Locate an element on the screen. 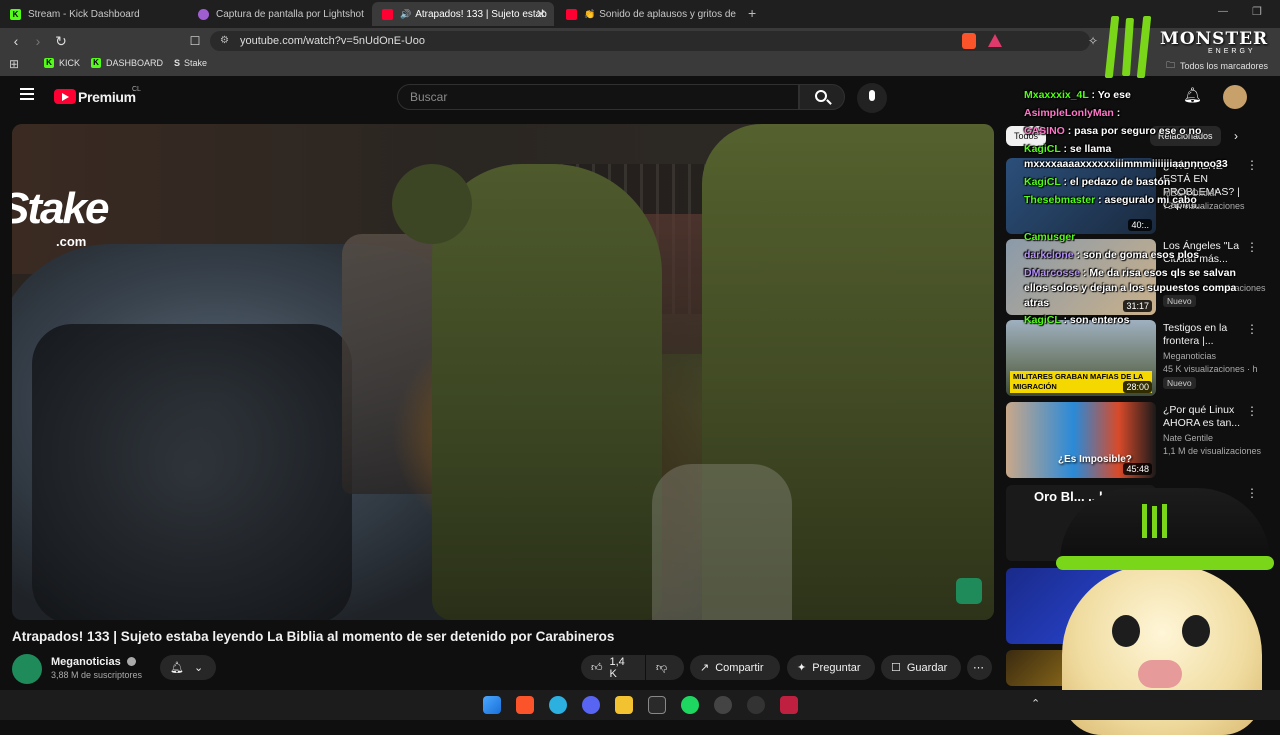  account-avatar is located at coordinates (1235, 97).